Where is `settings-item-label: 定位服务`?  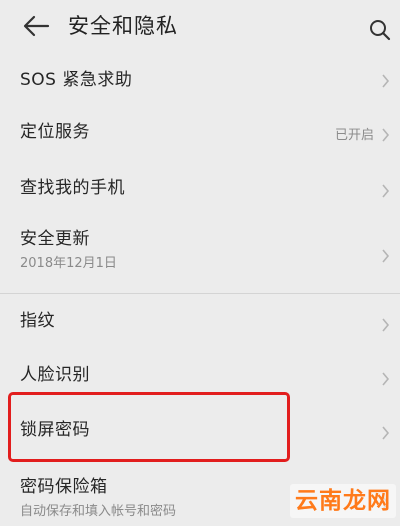 settings-item-label: 定位服务 is located at coordinates (55, 132).